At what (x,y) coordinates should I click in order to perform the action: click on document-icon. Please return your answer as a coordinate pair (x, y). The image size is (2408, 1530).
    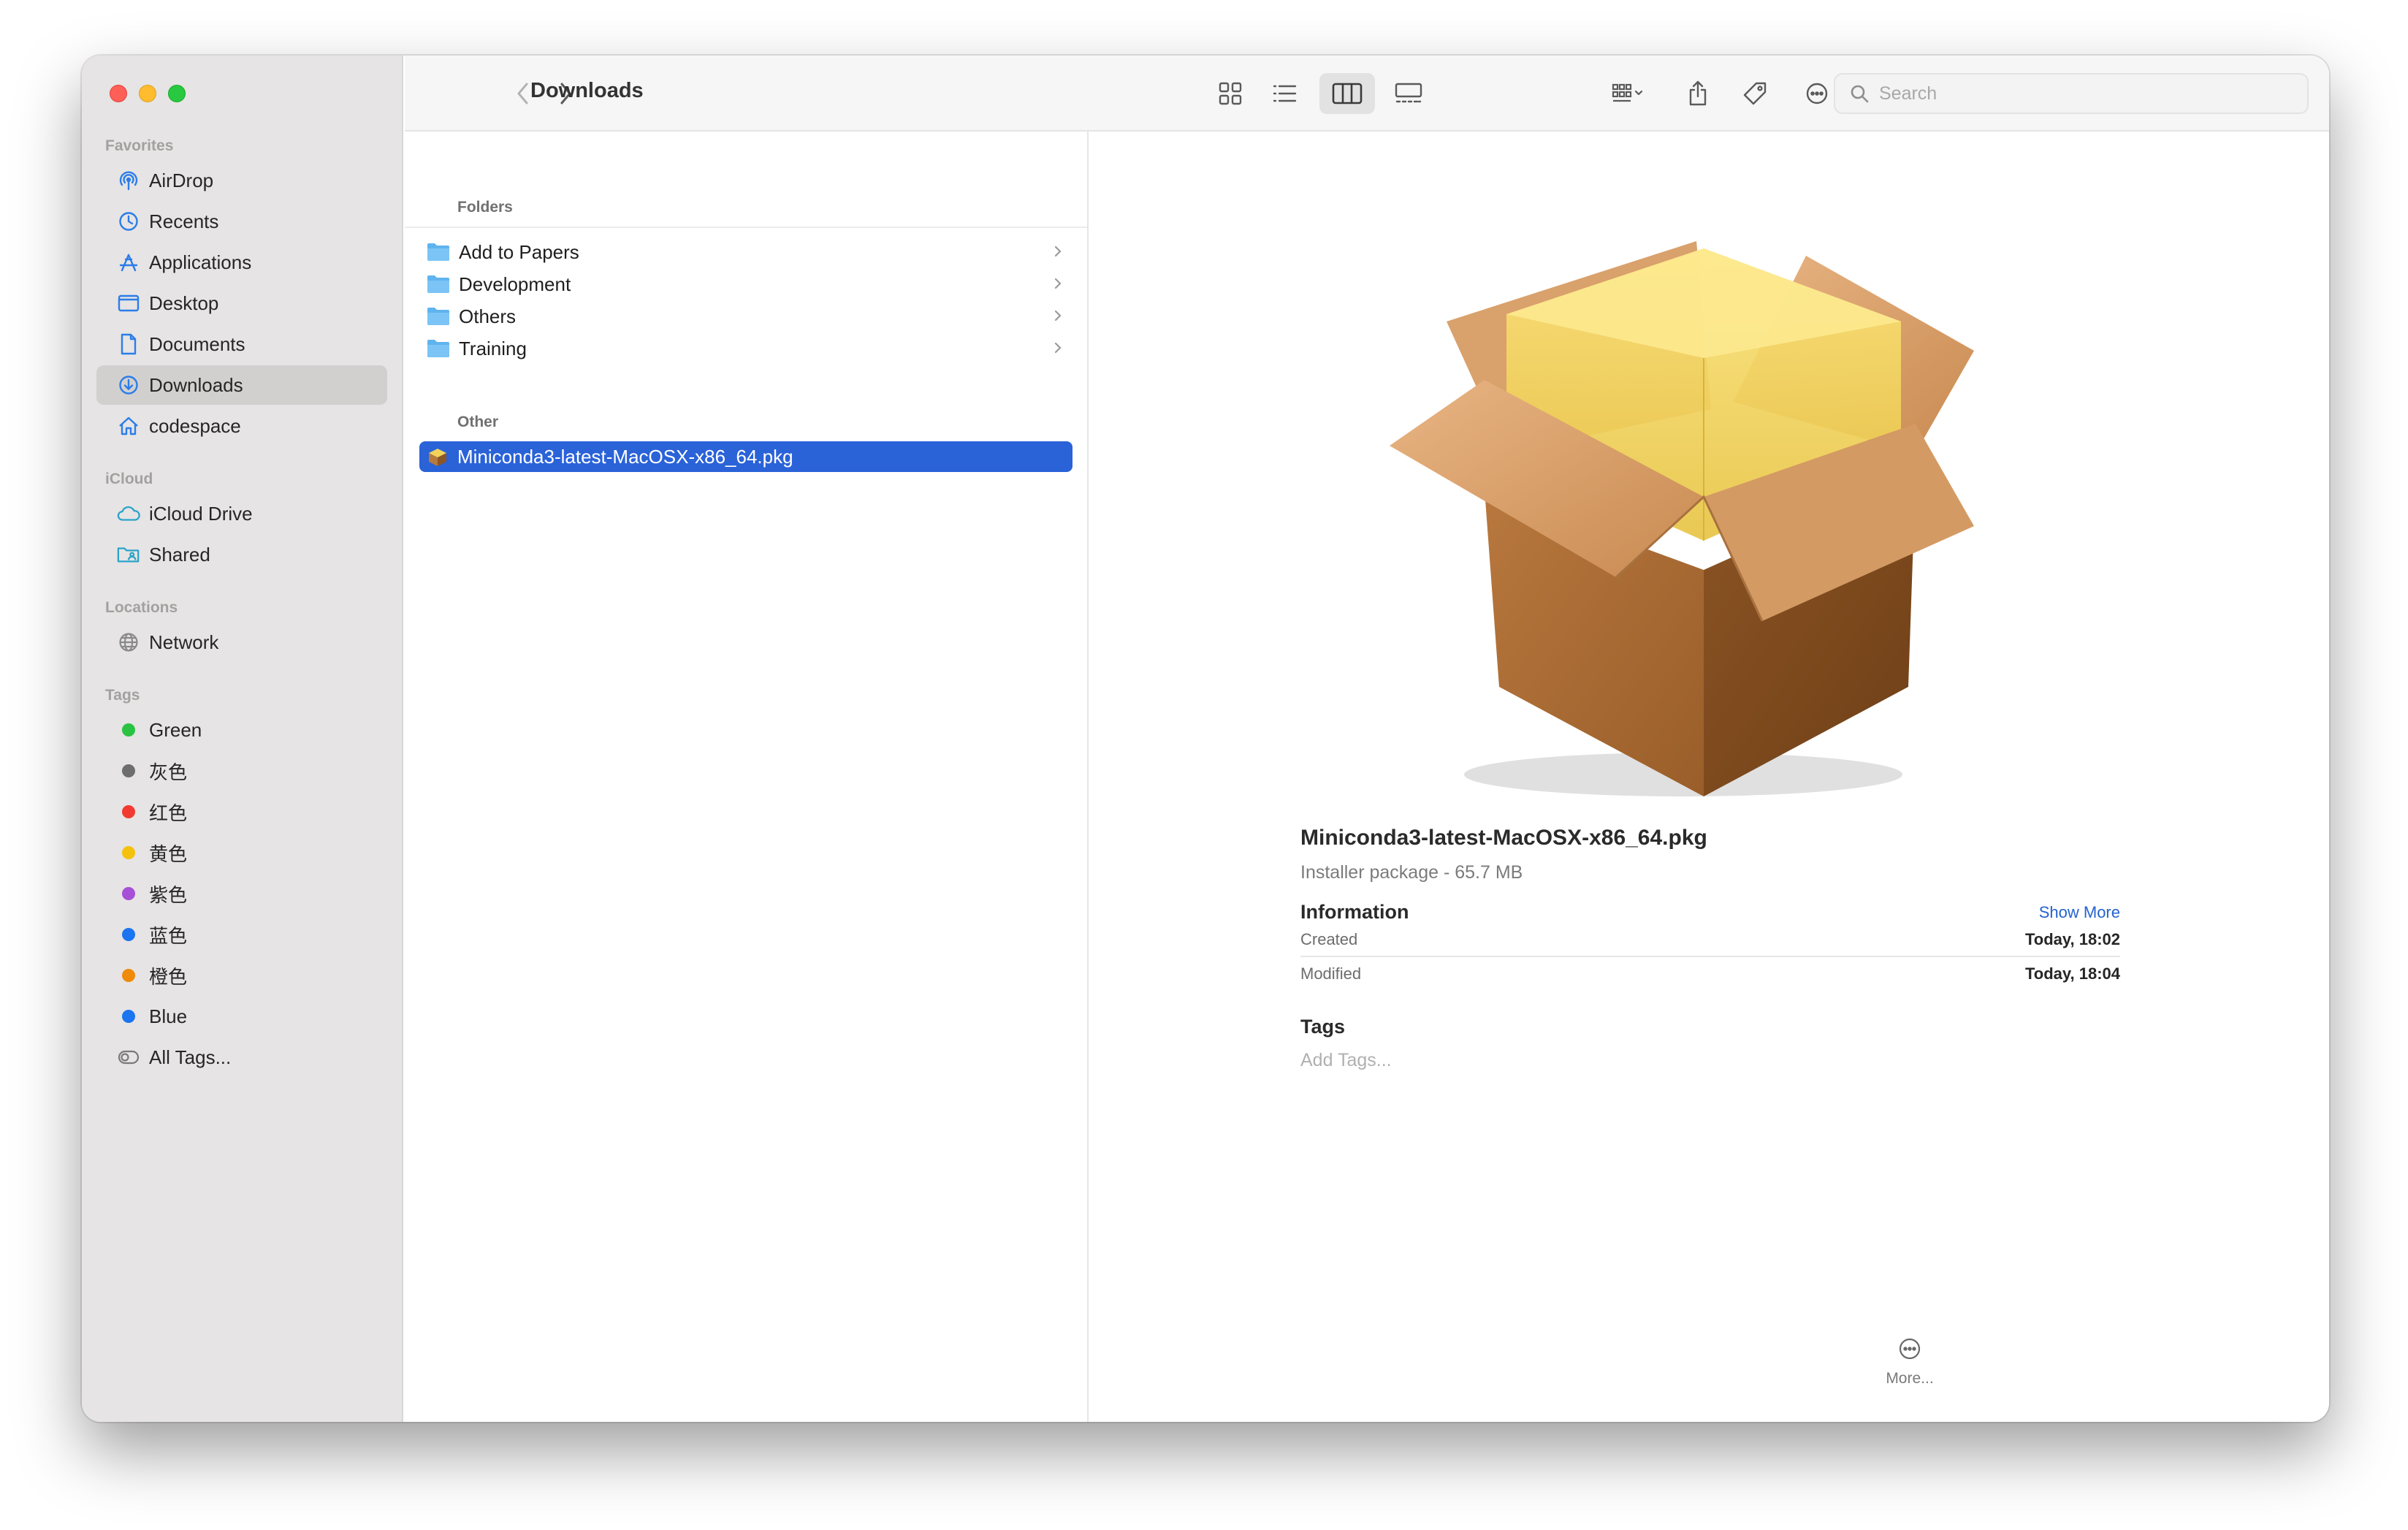
    Looking at the image, I should click on (128, 344).